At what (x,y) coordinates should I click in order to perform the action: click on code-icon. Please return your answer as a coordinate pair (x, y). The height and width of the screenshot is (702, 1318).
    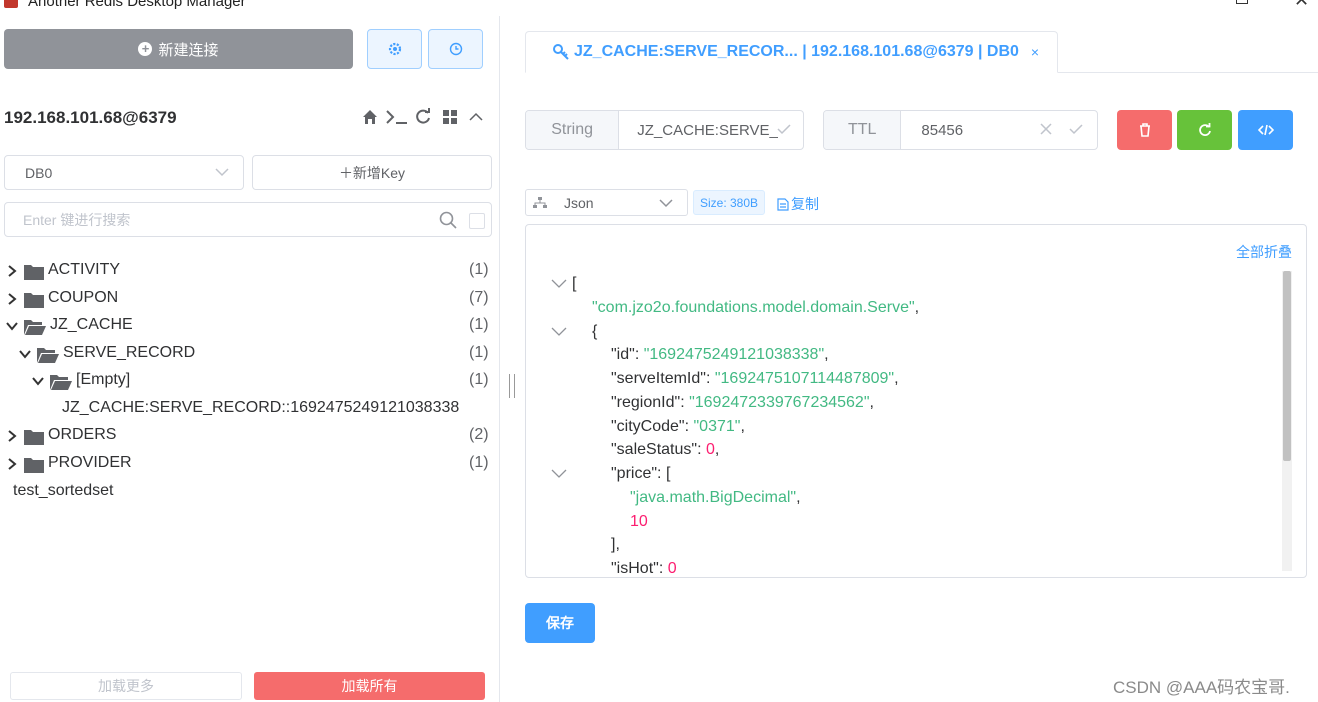
    Looking at the image, I should click on (1265, 130).